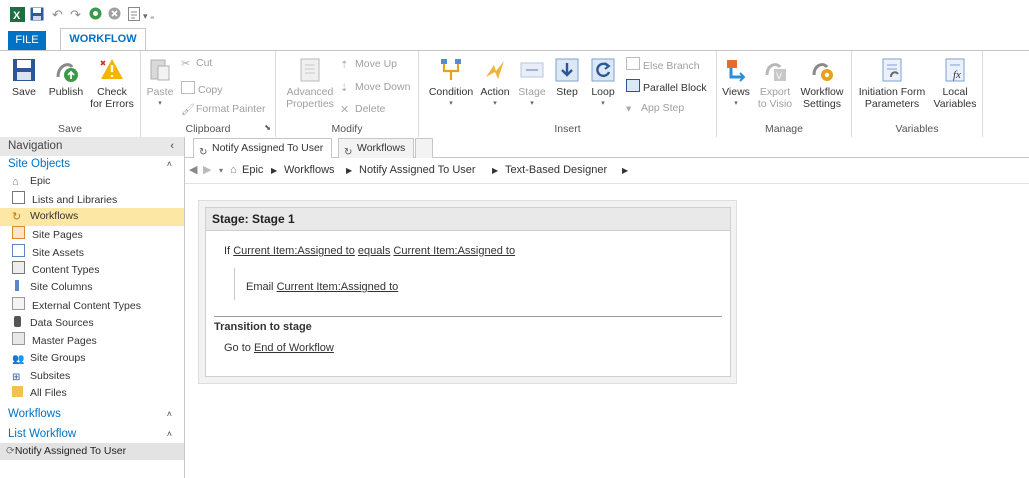 This screenshot has height=478, width=1029. I want to click on delete-button: ✕ Delete, so click(362, 109).